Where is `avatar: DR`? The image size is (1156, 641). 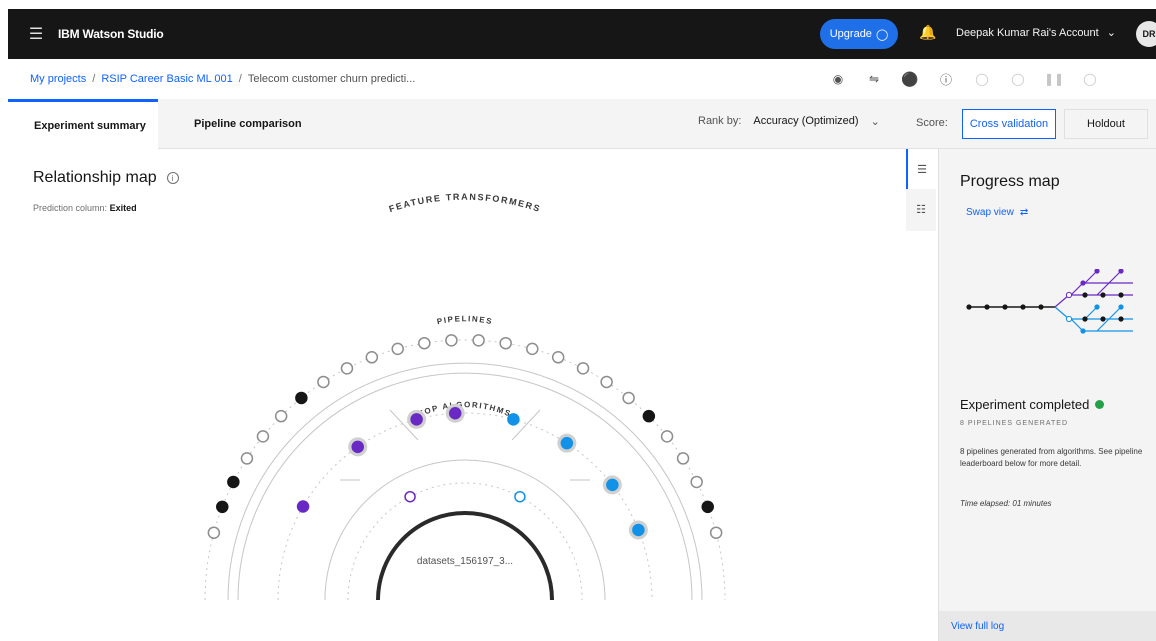
avatar: DR is located at coordinates (1146, 34).